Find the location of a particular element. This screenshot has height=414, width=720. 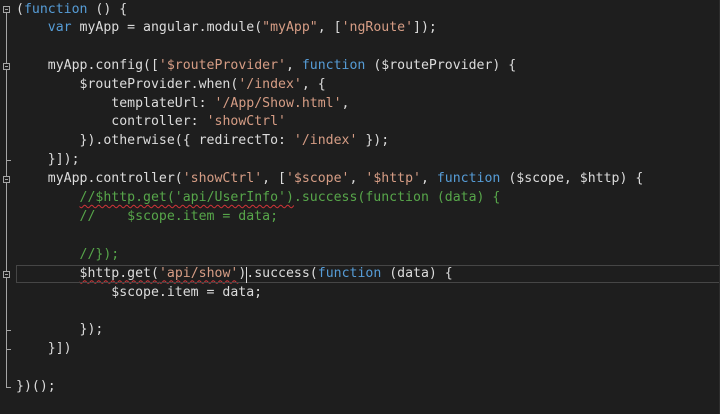

string-token: '$routeProvider' is located at coordinates (222, 65).